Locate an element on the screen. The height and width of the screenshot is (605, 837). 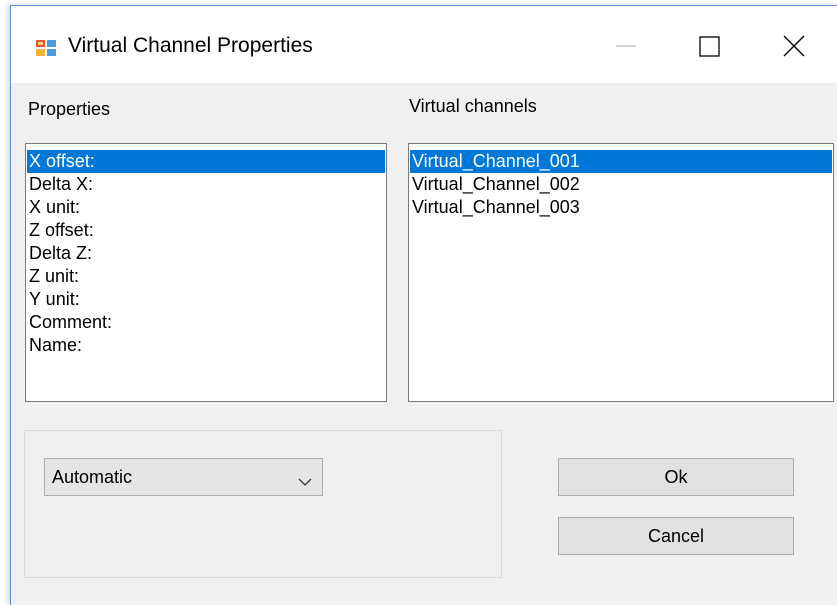
virtual-channel-list-item: Virtual_Channel_002 is located at coordinates (621, 184).